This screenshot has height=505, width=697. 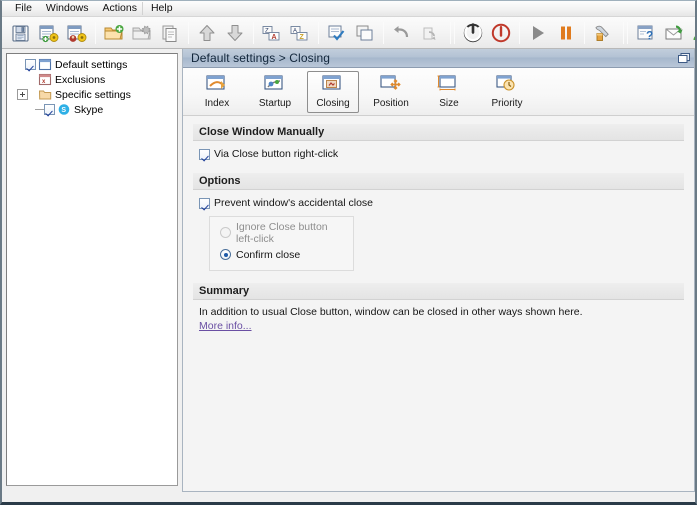 What do you see at coordinates (674, 33) in the screenshot?
I see `mail-icon` at bounding box center [674, 33].